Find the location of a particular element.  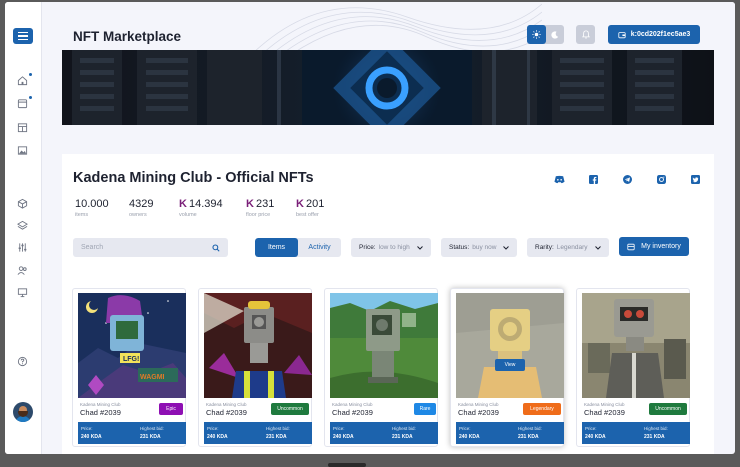

stat-value: 10.000 is located at coordinates (92, 204).